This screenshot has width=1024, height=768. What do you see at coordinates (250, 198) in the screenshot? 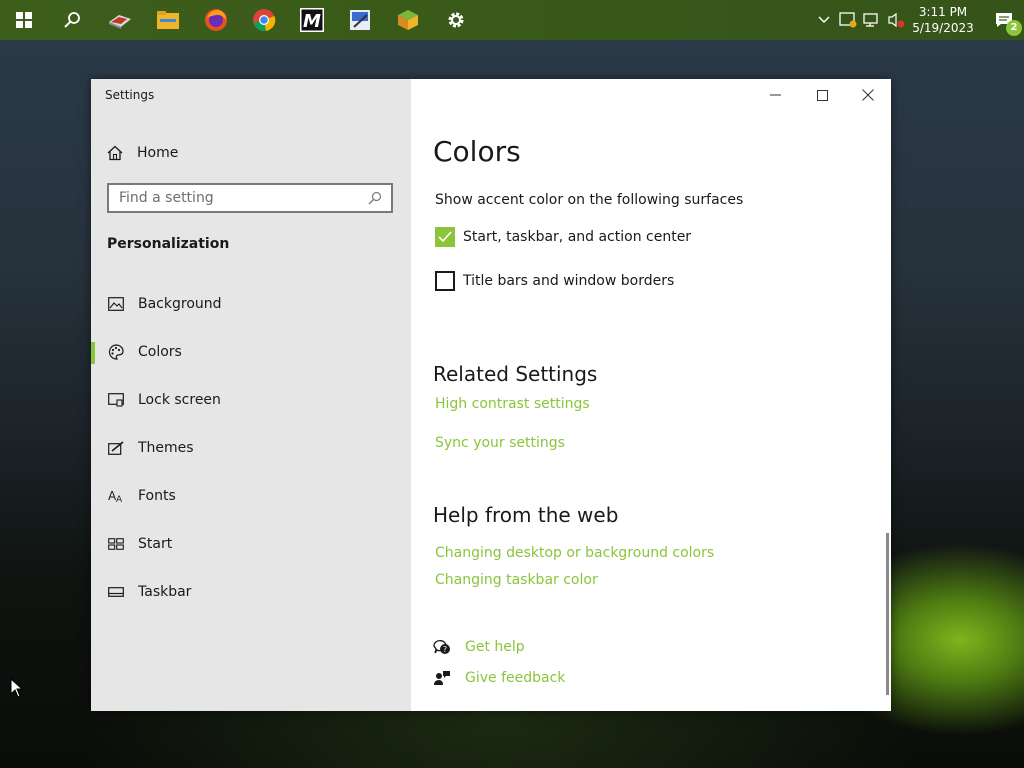
I see `search-input: Find a setting` at bounding box center [250, 198].